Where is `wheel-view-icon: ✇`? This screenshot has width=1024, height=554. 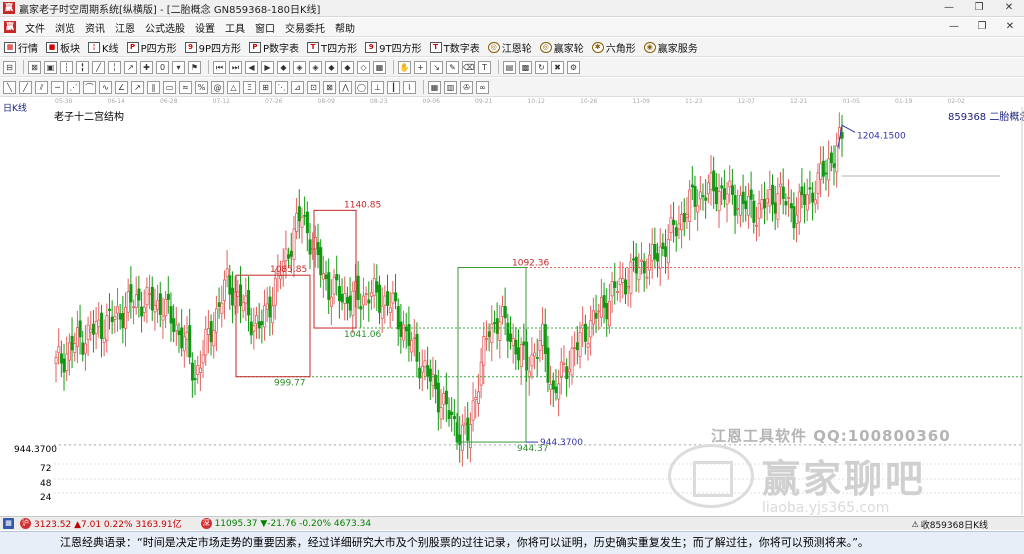 wheel-view-icon: ✇ is located at coordinates (466, 87).